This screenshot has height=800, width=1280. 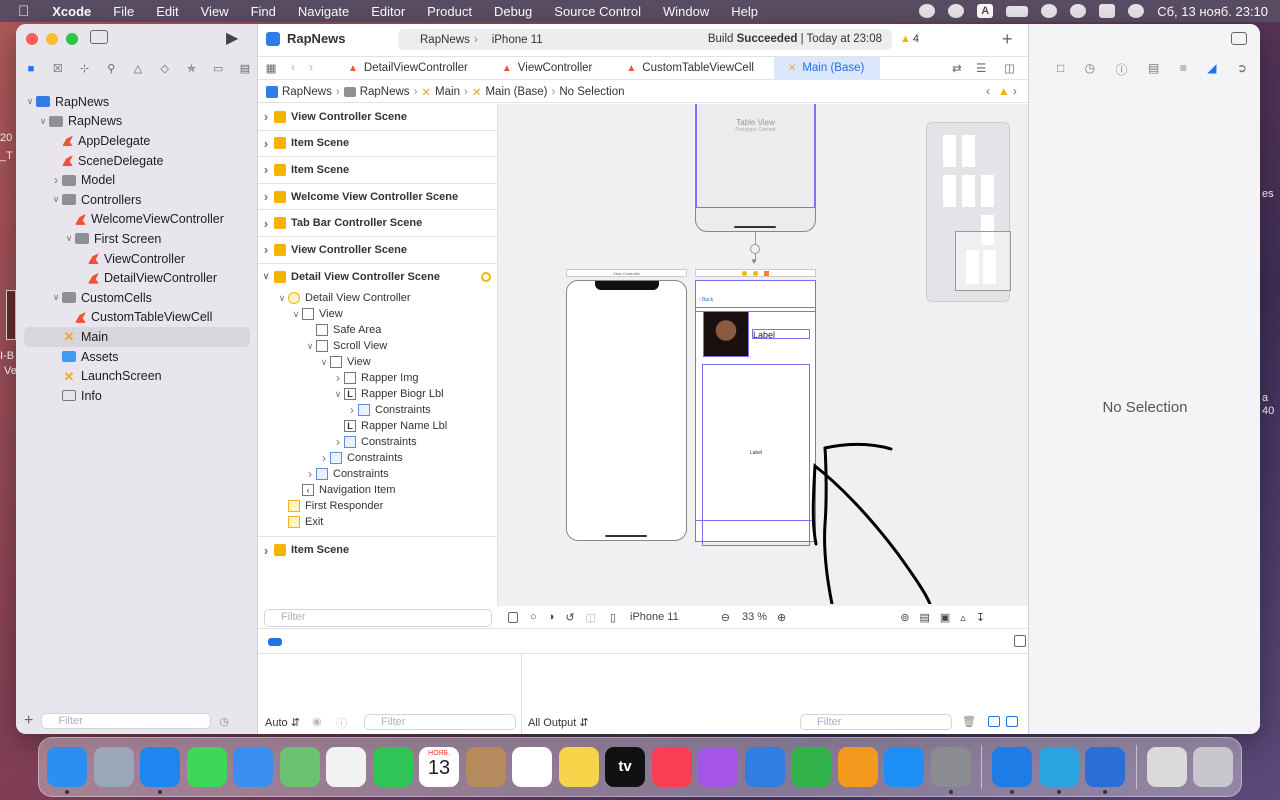 What do you see at coordinates (1060, 69) in the screenshot?
I see `file-inspector-icon: □` at bounding box center [1060, 69].